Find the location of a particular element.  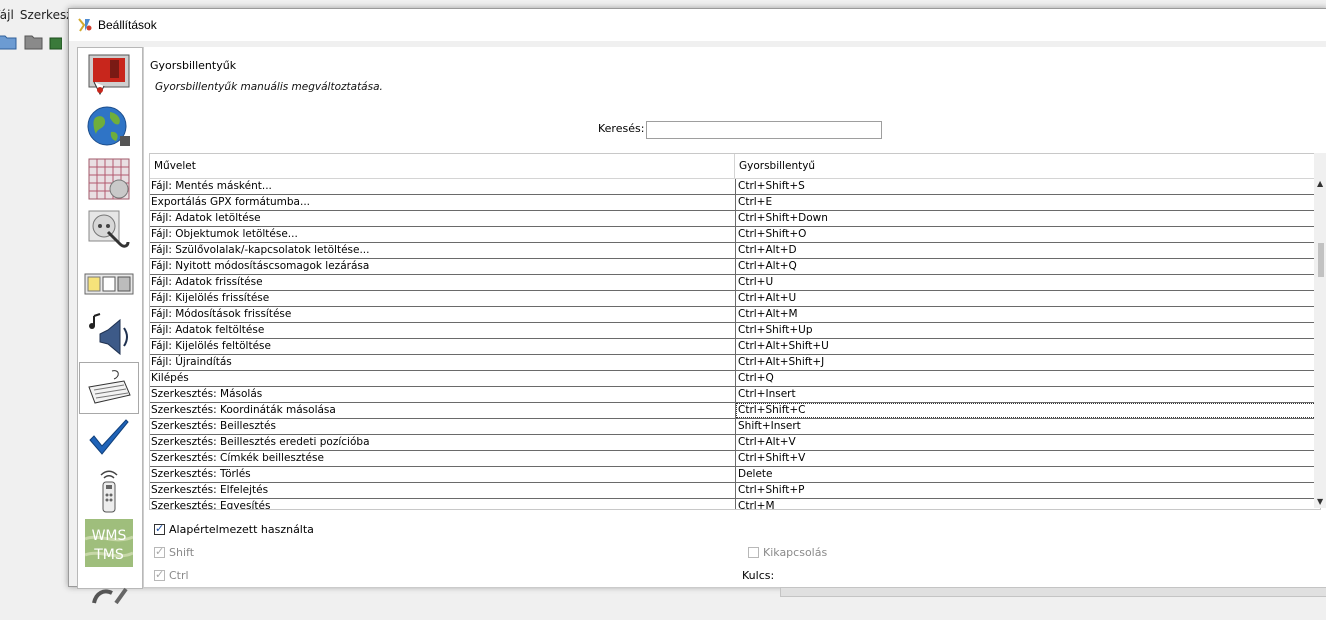

shortcut-cell: Ctrl+Shift+C is located at coordinates (1028, 410).